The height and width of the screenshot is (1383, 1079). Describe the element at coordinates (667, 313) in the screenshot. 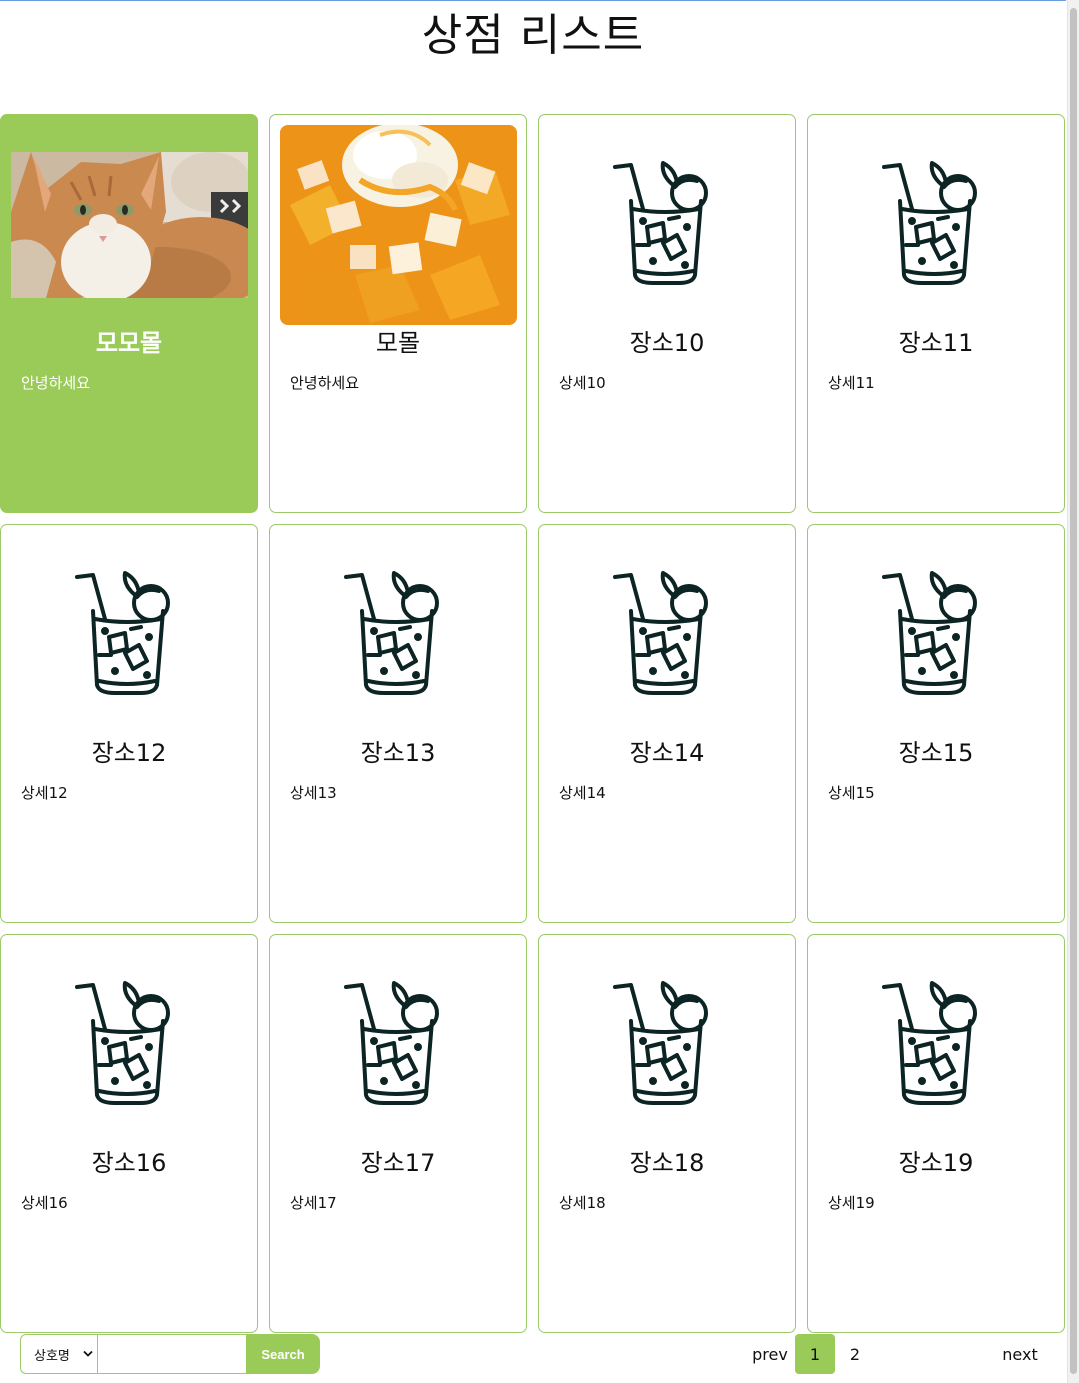

I see `store-card: 장소10 상세10` at that location.